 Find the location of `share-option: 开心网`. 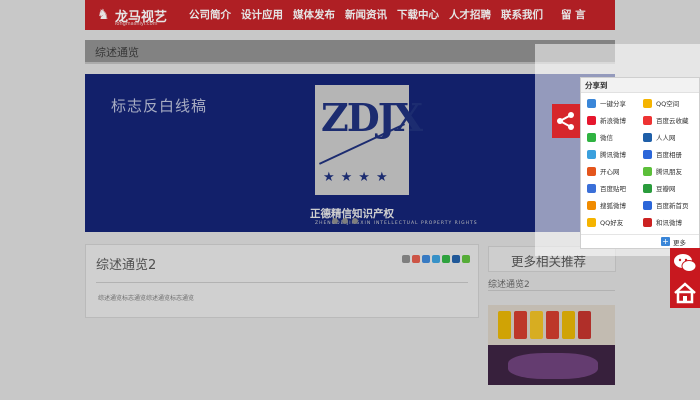

share-option: 开心网 is located at coordinates (615, 171).